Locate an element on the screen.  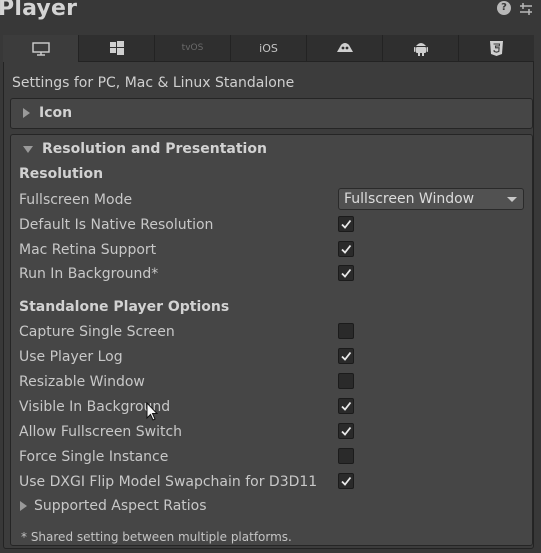
use-player-log-checkbox is located at coordinates (346, 356).